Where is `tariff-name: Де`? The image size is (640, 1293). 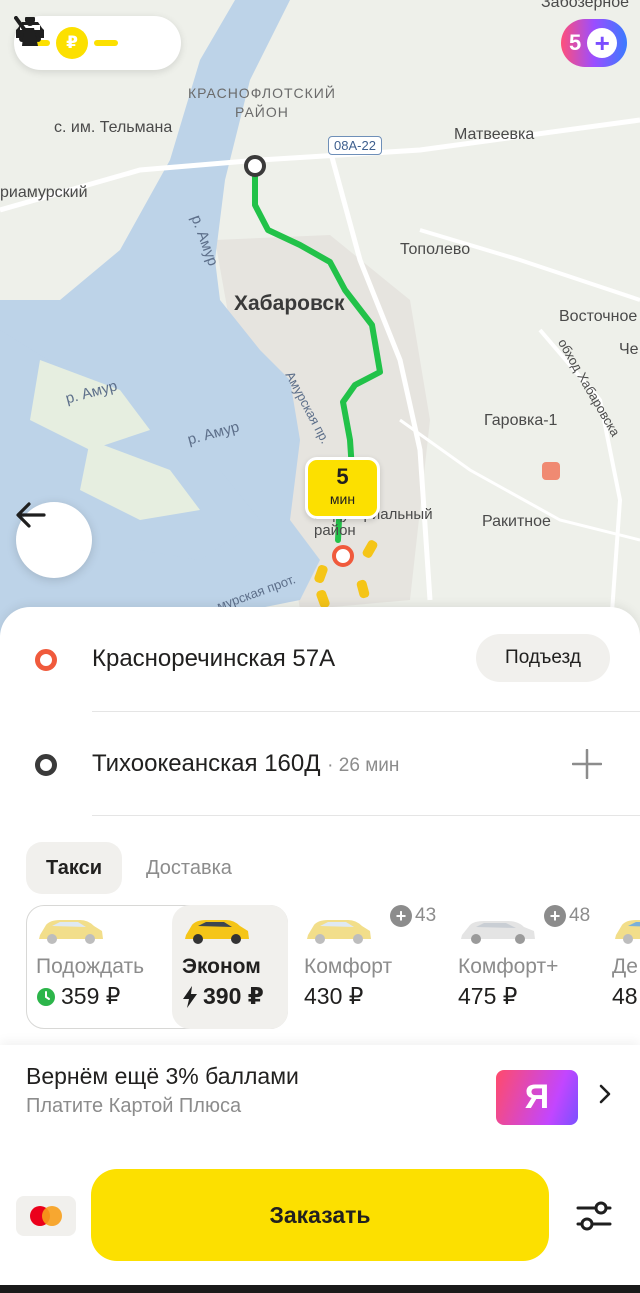 tariff-name: Де is located at coordinates (625, 966).